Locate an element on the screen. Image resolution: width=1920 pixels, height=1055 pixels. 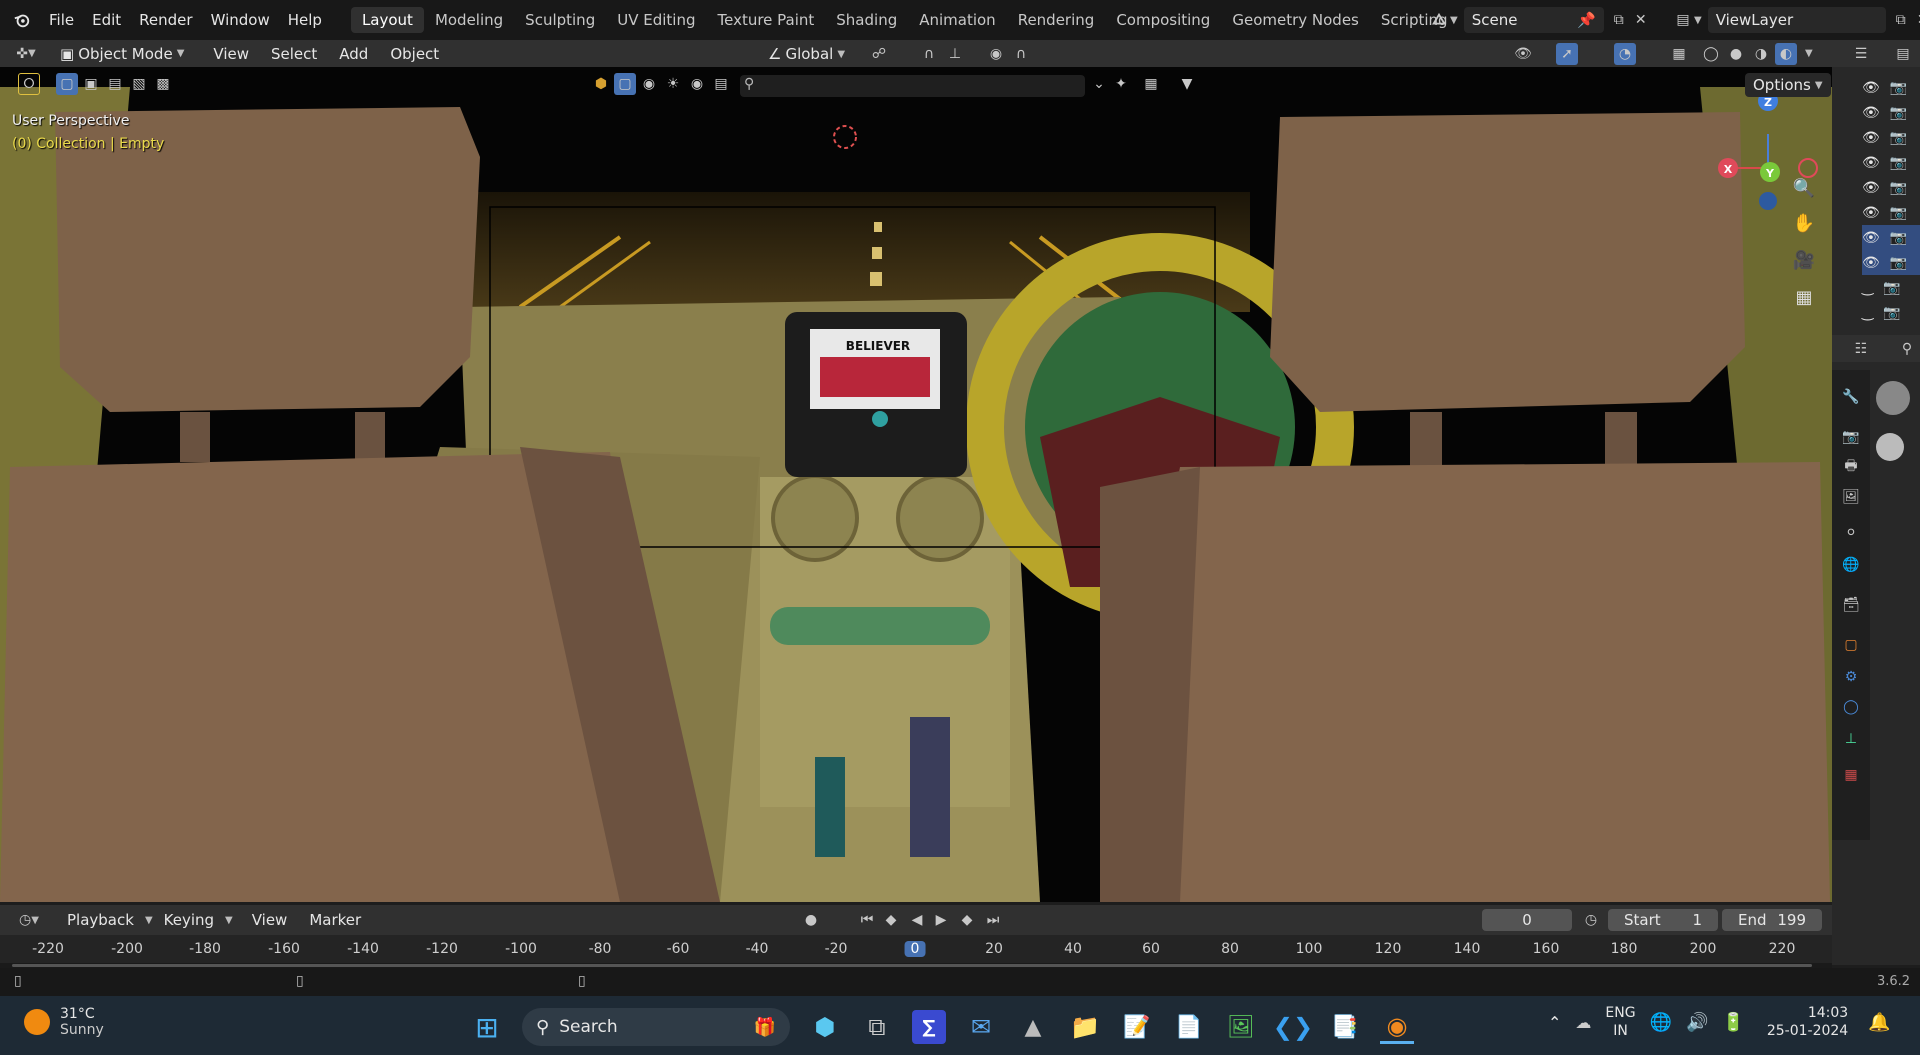
delete-scene-icon: ✕ is located at coordinates (1641, 20).